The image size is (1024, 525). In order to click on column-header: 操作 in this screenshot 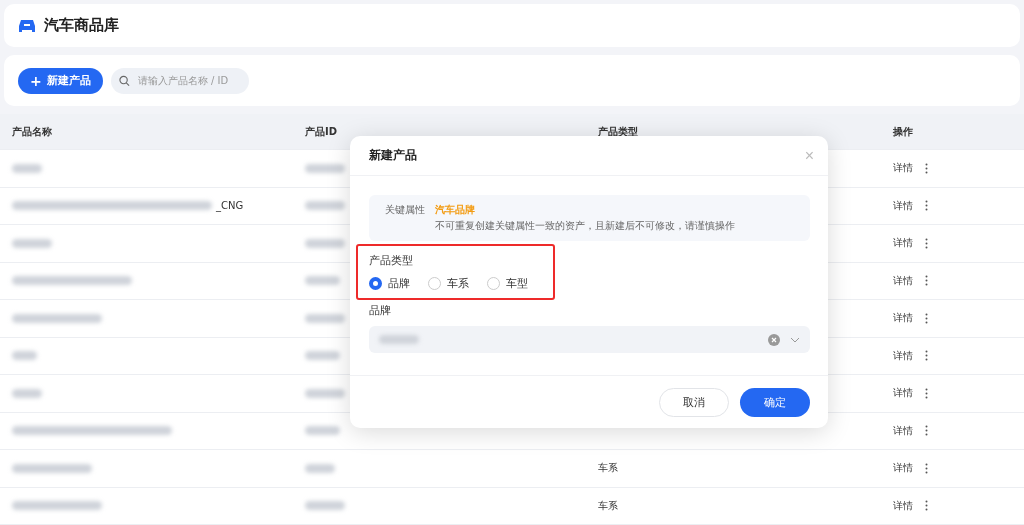, I will do `click(903, 131)`.